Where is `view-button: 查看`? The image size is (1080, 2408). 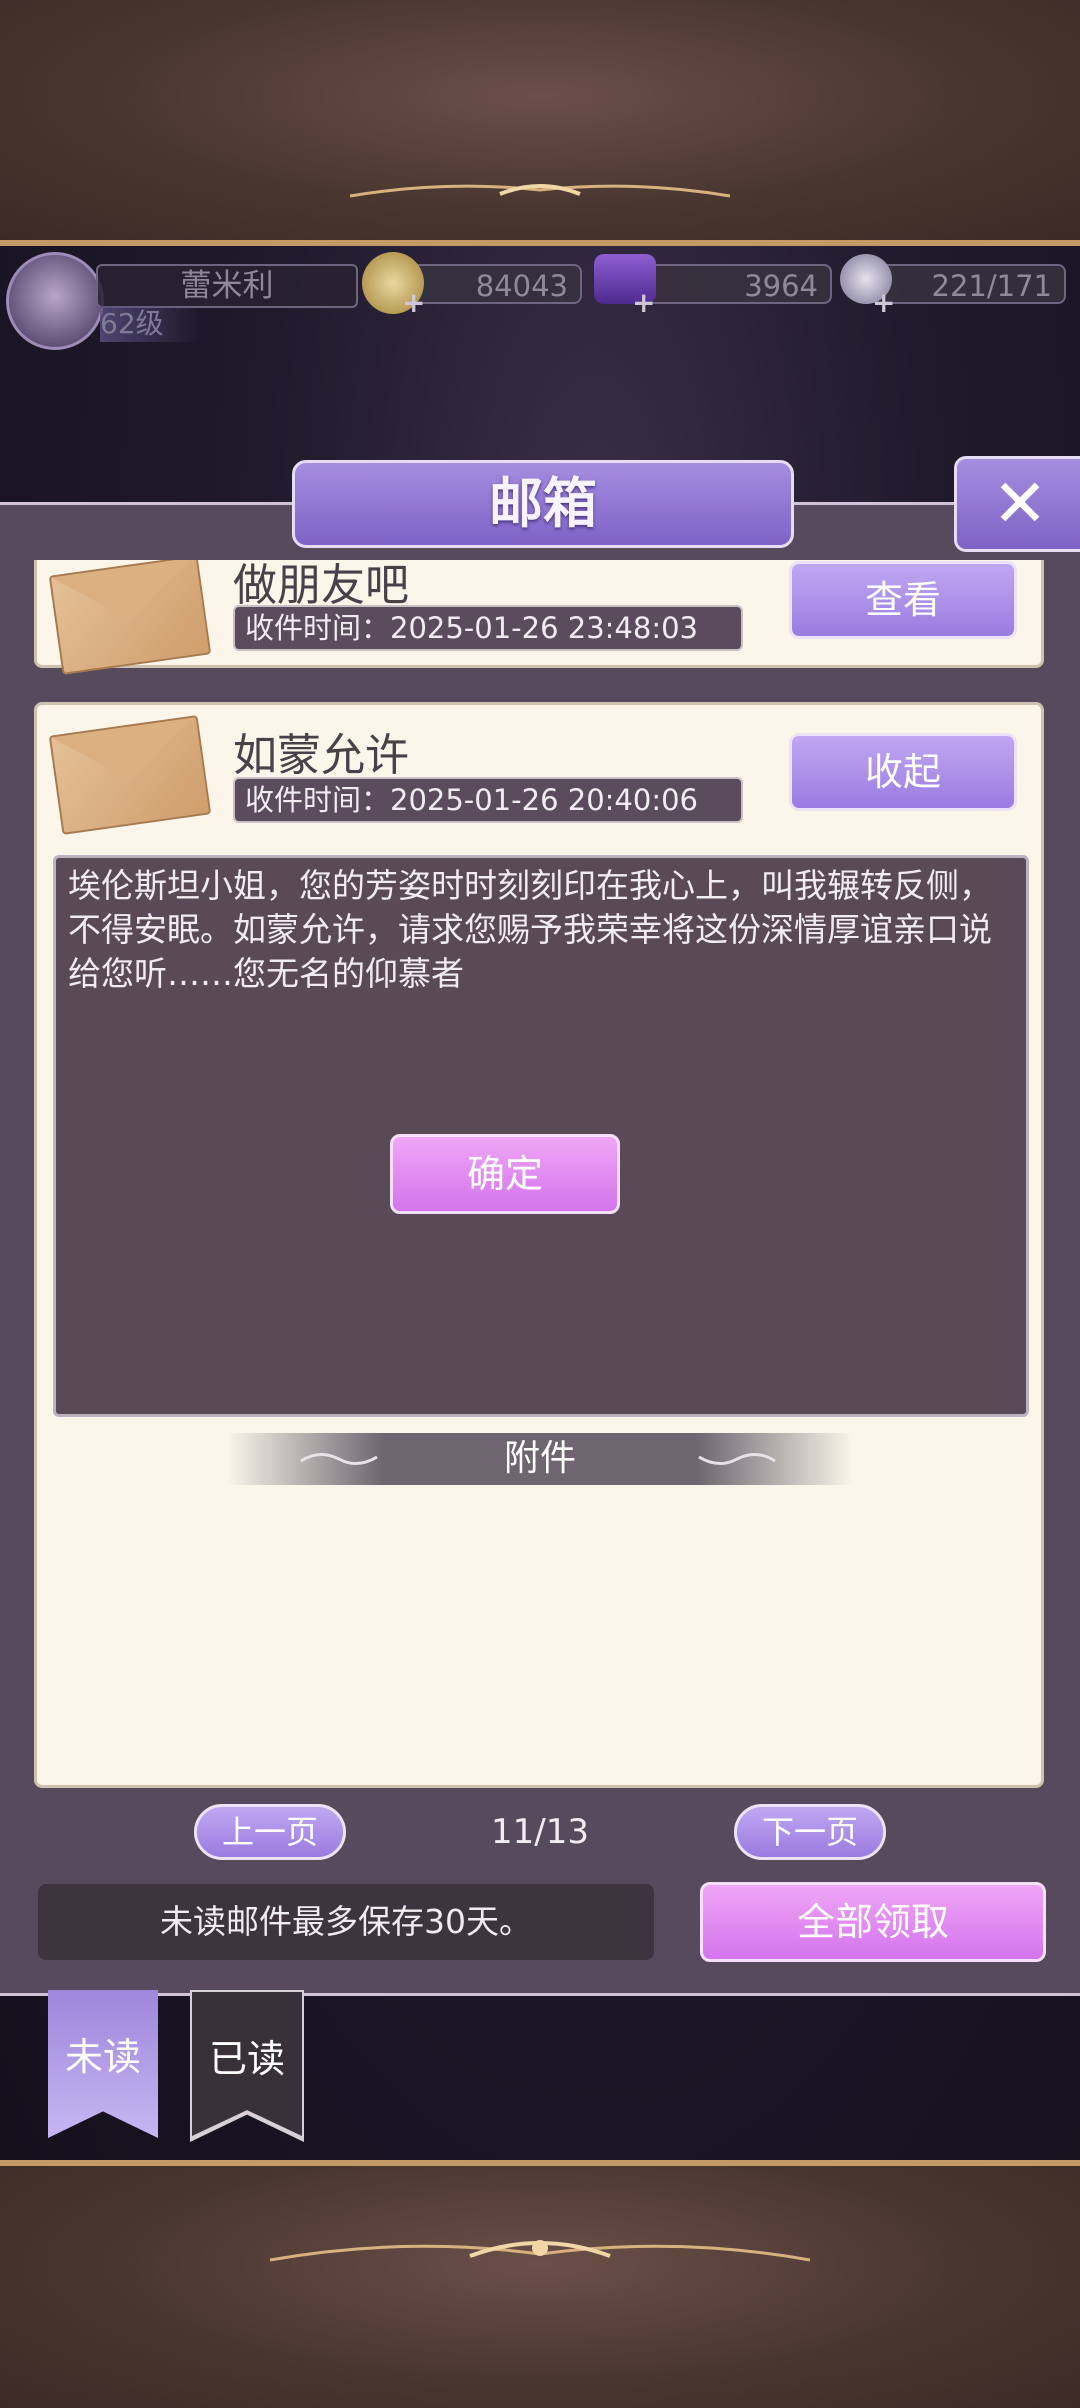 view-button: 查看 is located at coordinates (903, 600).